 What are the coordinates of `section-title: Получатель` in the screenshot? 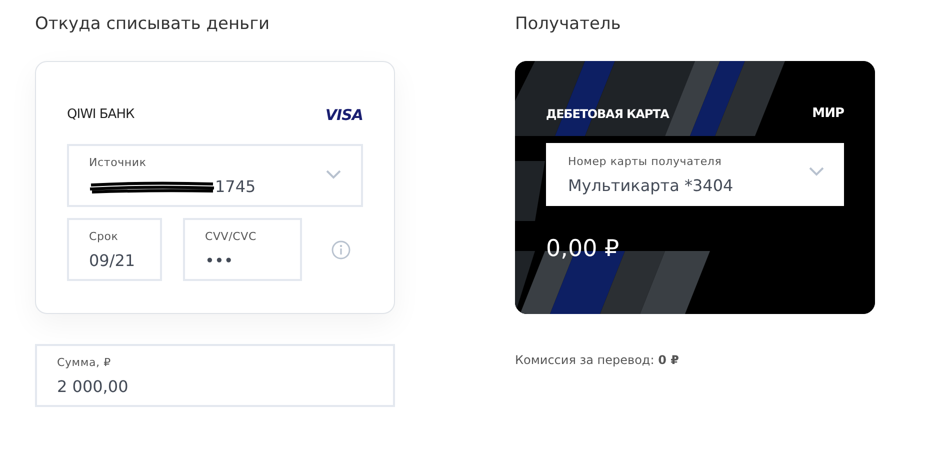 It's located at (568, 24).